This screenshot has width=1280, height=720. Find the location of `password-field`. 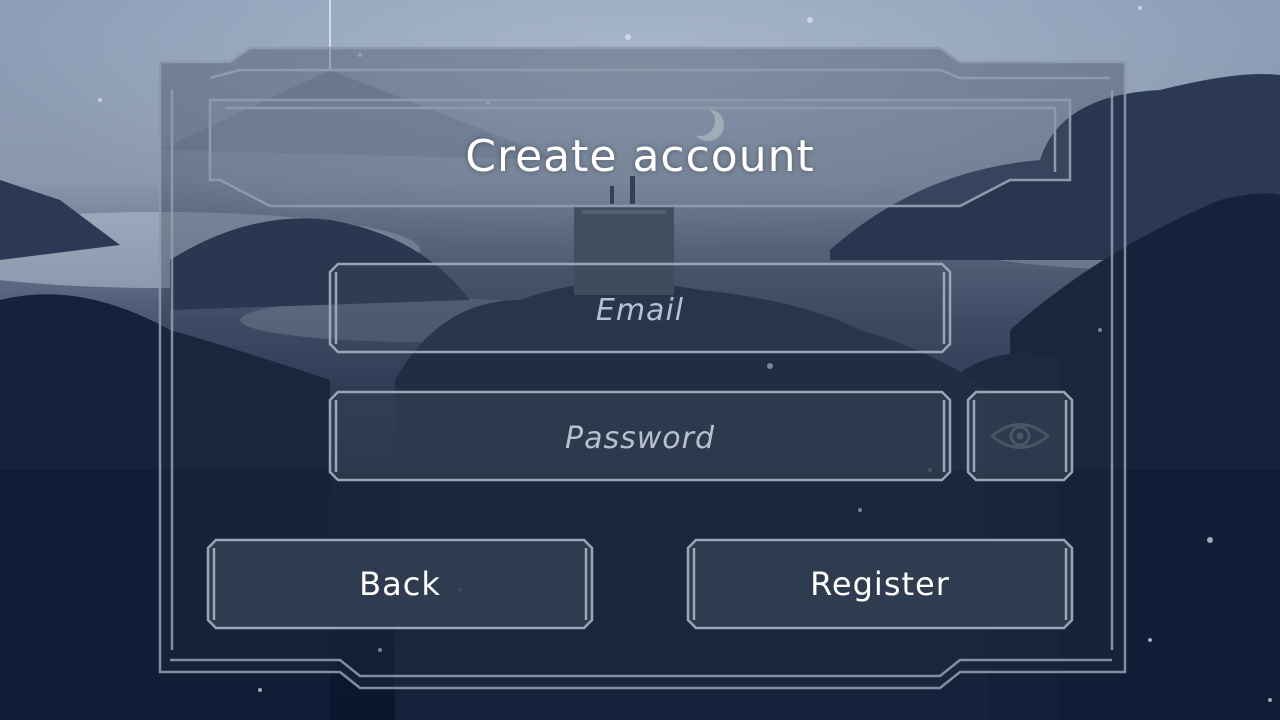

password-field is located at coordinates (640, 438).